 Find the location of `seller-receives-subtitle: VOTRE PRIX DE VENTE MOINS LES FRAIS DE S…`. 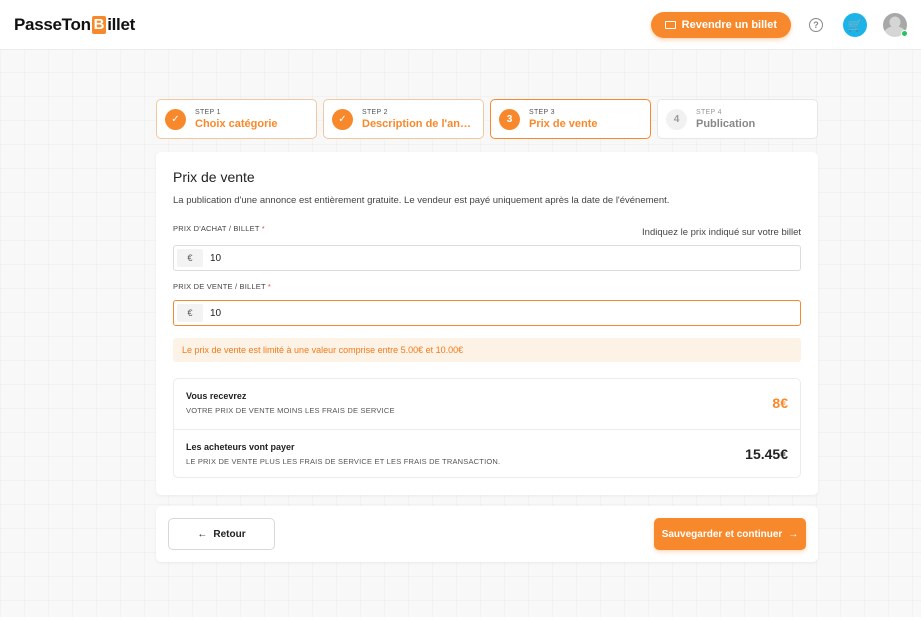

seller-receives-subtitle: VOTRE PRIX DE VENTE MOINS LES FRAIS DE S… is located at coordinates (290, 410).